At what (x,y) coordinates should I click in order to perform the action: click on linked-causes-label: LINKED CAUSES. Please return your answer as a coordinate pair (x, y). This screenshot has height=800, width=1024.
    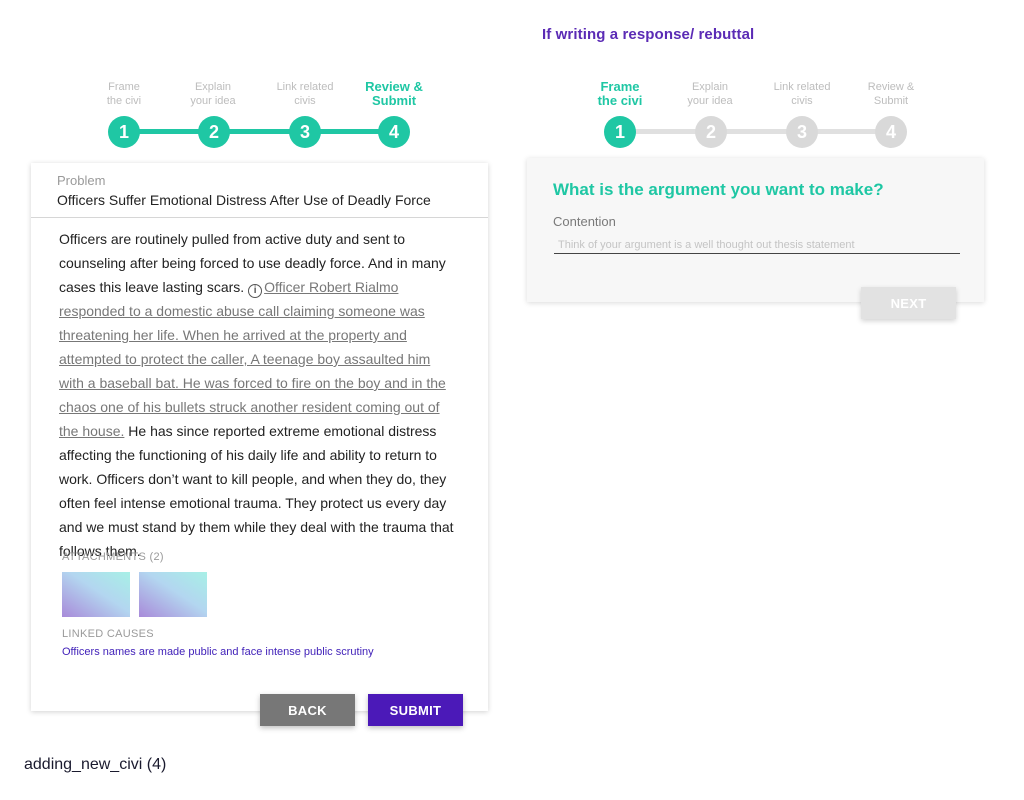
    Looking at the image, I should click on (108, 634).